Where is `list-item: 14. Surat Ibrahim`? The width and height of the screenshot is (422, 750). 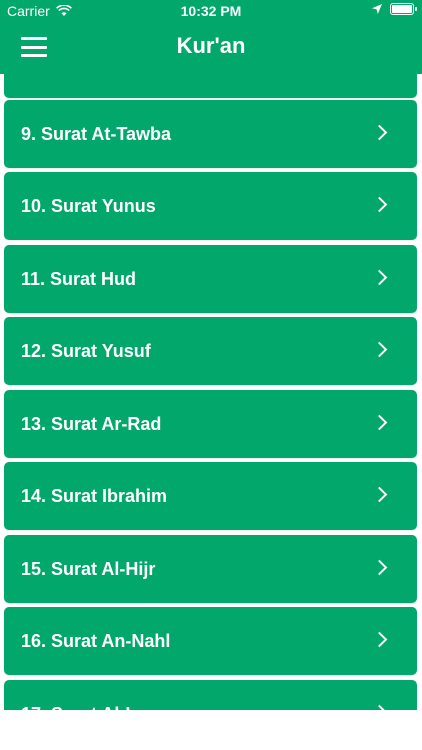 list-item: 14. Surat Ibrahim is located at coordinates (210, 496).